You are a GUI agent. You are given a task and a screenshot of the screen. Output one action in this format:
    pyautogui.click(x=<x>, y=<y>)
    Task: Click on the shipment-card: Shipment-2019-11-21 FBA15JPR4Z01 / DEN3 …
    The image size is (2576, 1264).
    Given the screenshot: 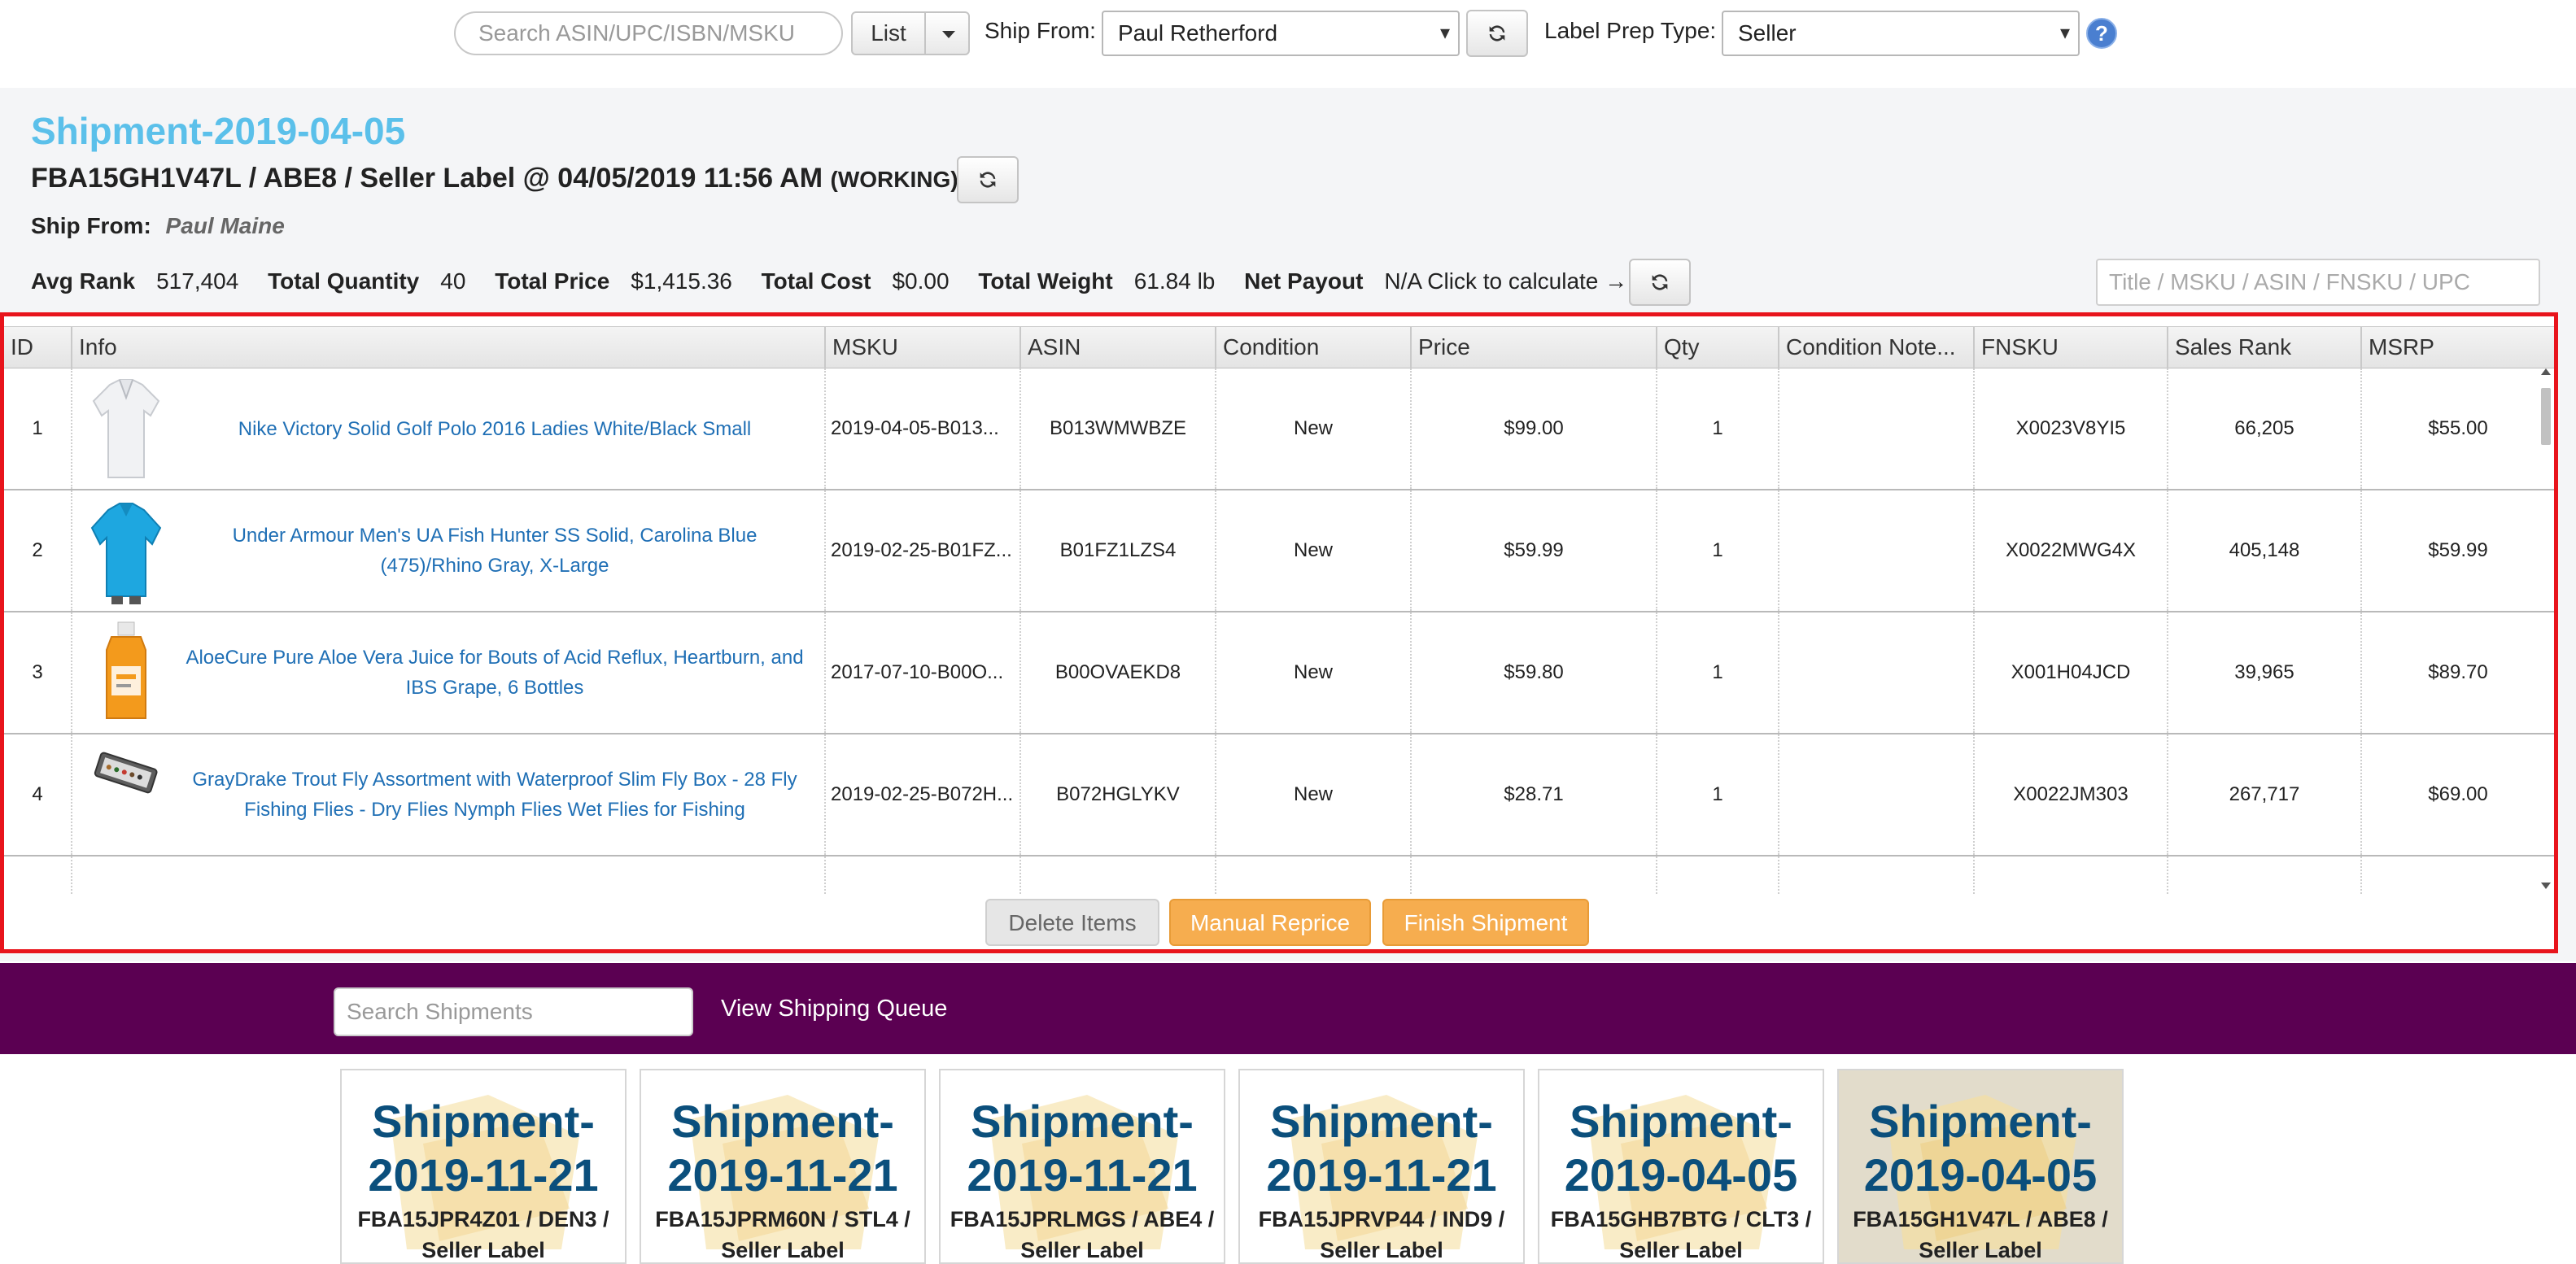 What is the action you would take?
    pyautogui.click(x=483, y=1166)
    